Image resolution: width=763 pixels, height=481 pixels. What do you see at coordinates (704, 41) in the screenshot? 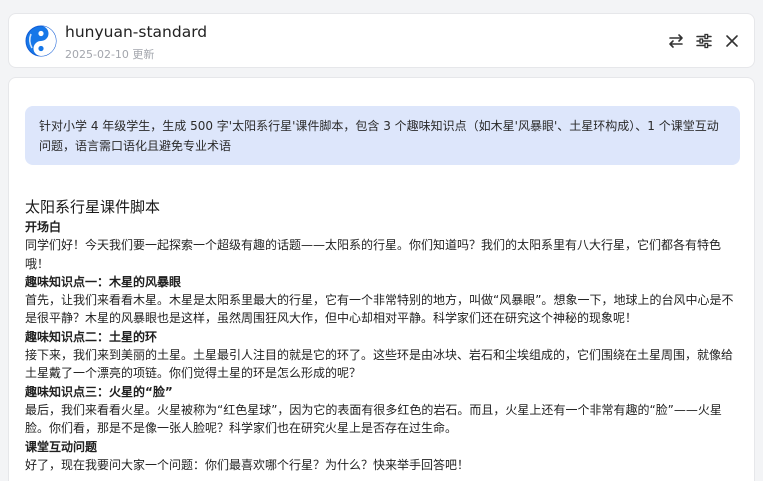
I see `settings-sliders-icon` at bounding box center [704, 41].